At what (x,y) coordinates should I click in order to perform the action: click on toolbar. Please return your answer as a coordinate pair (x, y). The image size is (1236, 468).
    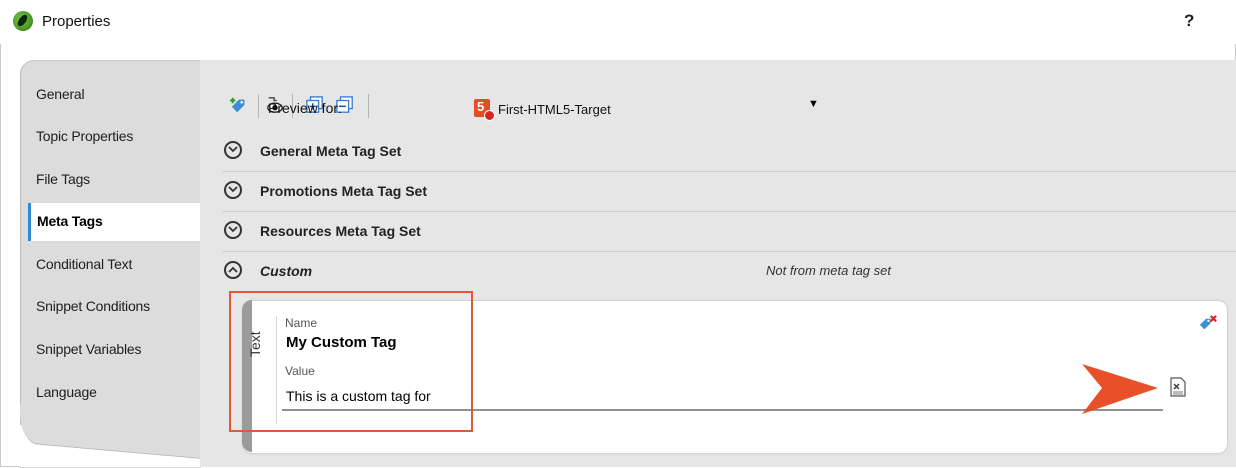
    Looking at the image, I should click on (729, 107).